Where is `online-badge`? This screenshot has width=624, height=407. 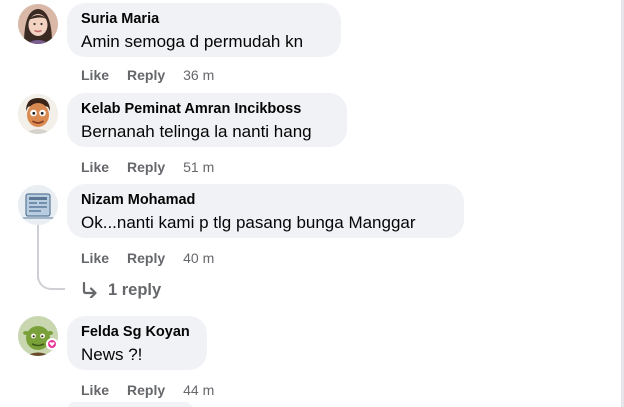 online-badge is located at coordinates (52, 344).